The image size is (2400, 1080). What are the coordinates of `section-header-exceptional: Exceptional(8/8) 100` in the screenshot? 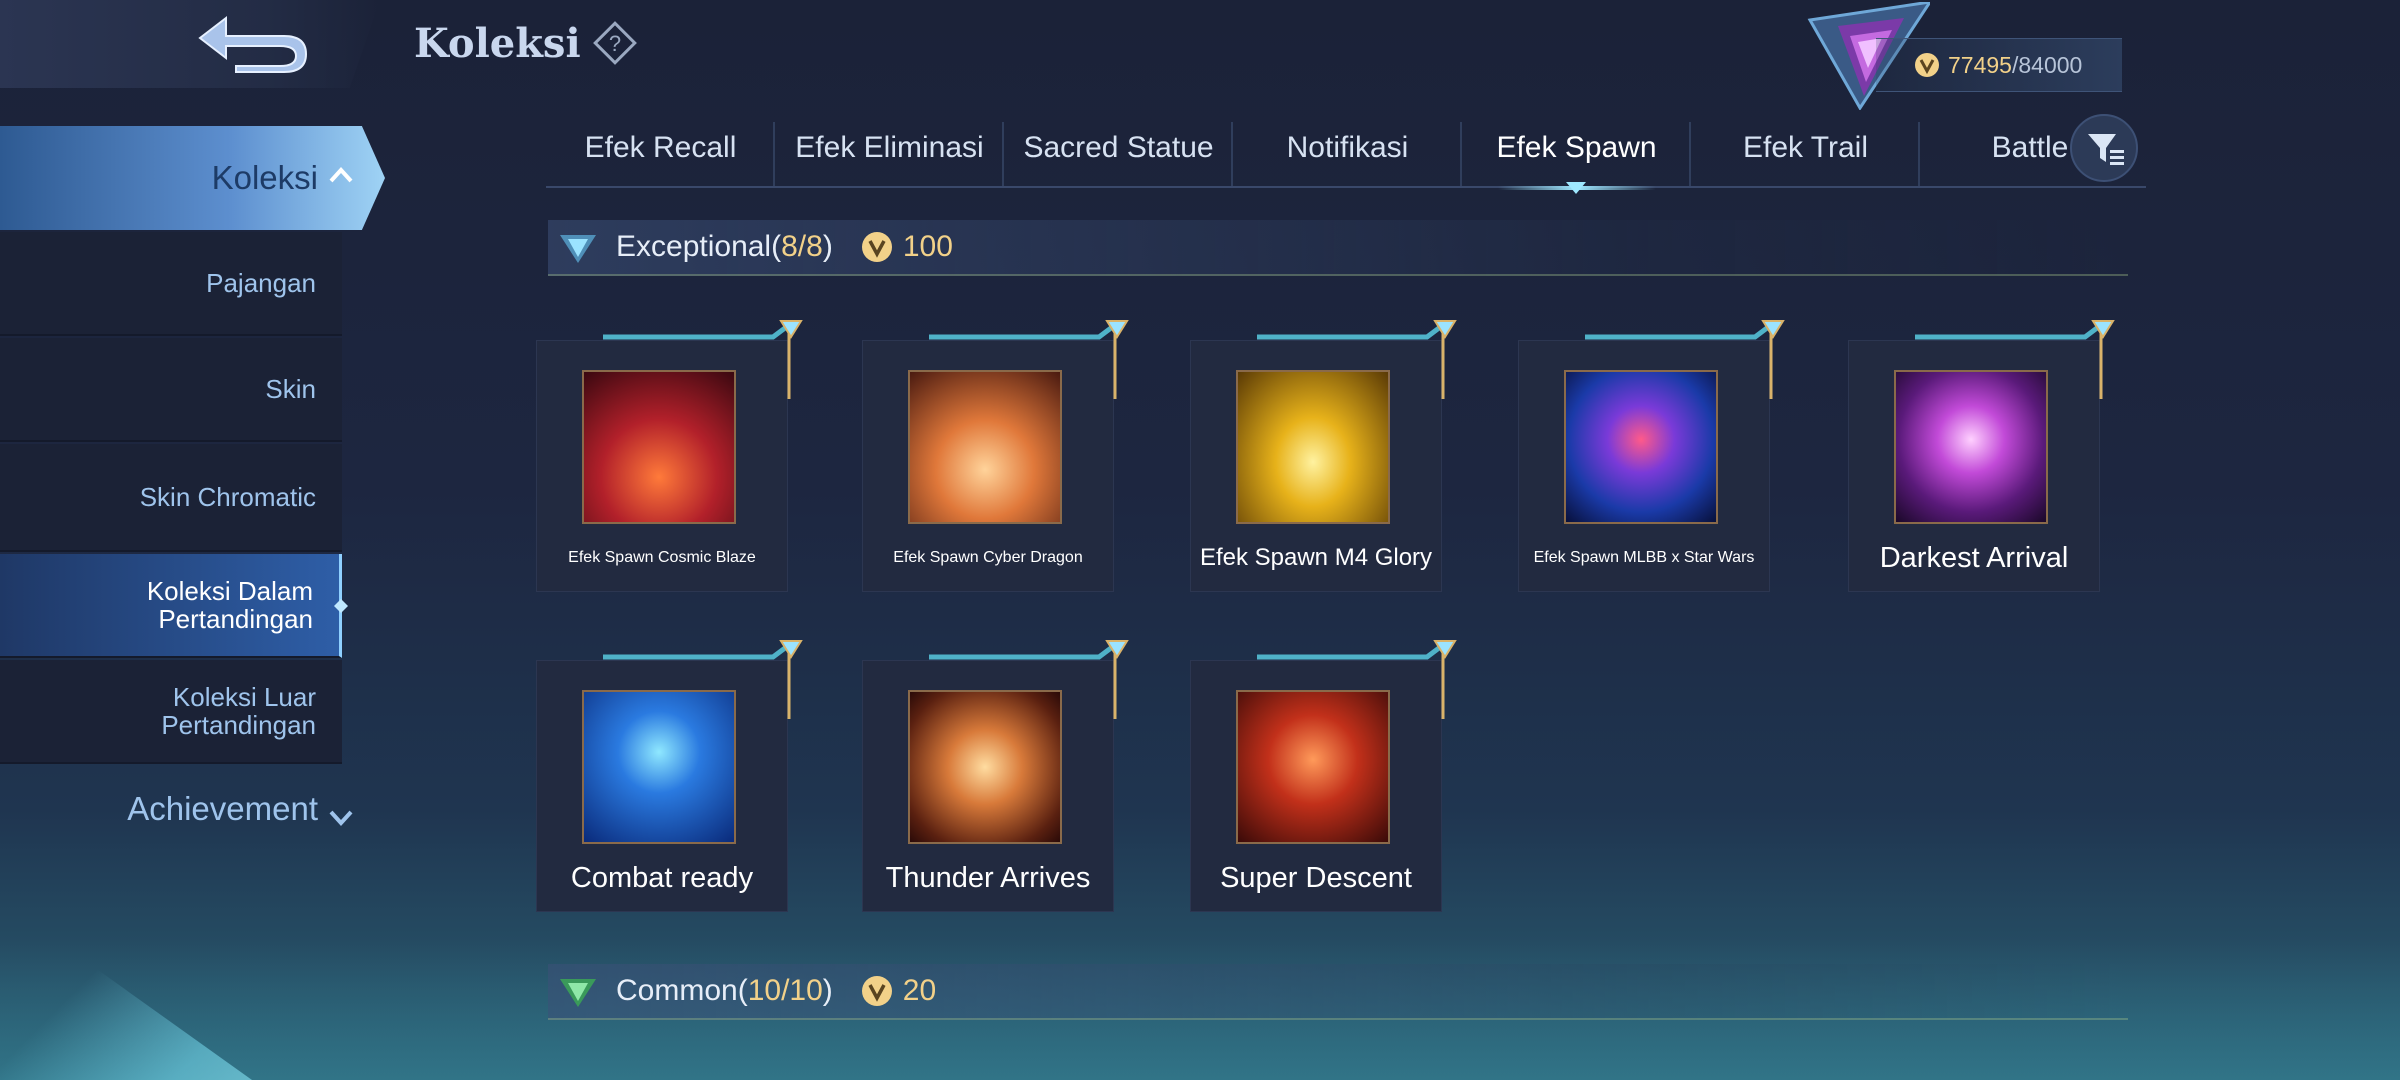 It's located at (1338, 248).